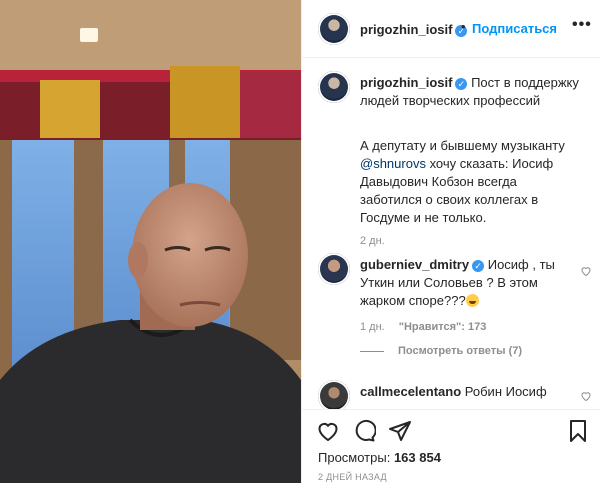 The image size is (600, 483). Describe the element at coordinates (406, 82) in the screenshot. I see `caption-author: prigozhin_iosif` at that location.